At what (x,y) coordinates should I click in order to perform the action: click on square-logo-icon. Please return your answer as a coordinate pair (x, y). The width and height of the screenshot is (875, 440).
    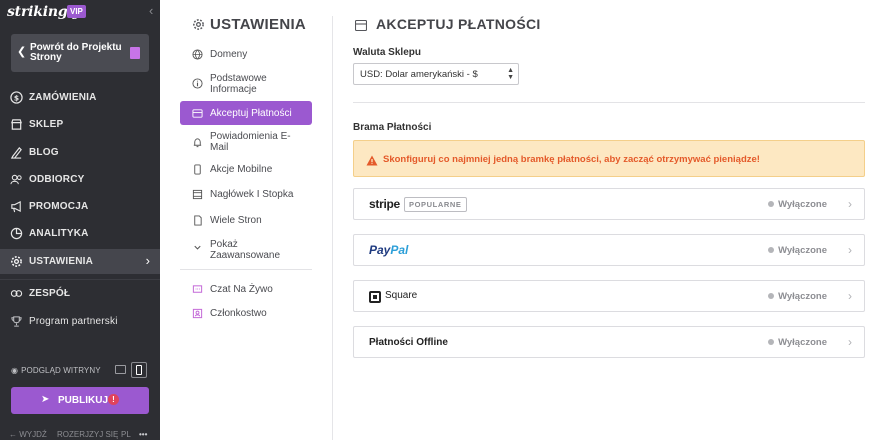
    Looking at the image, I should click on (375, 297).